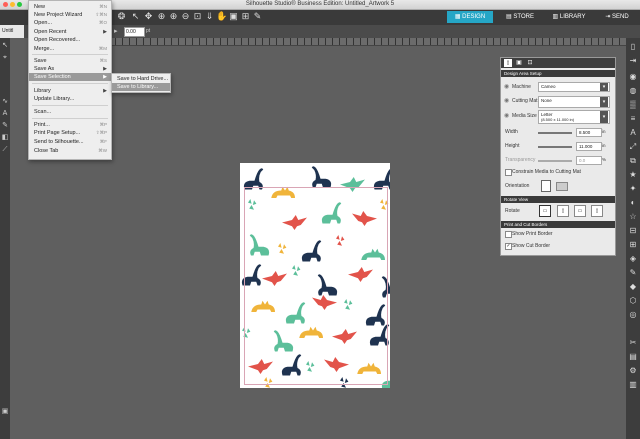 This screenshot has width=640, height=439. What do you see at coordinates (633, 259) in the screenshot?
I see `layers-panel-icon: ◈` at bounding box center [633, 259].